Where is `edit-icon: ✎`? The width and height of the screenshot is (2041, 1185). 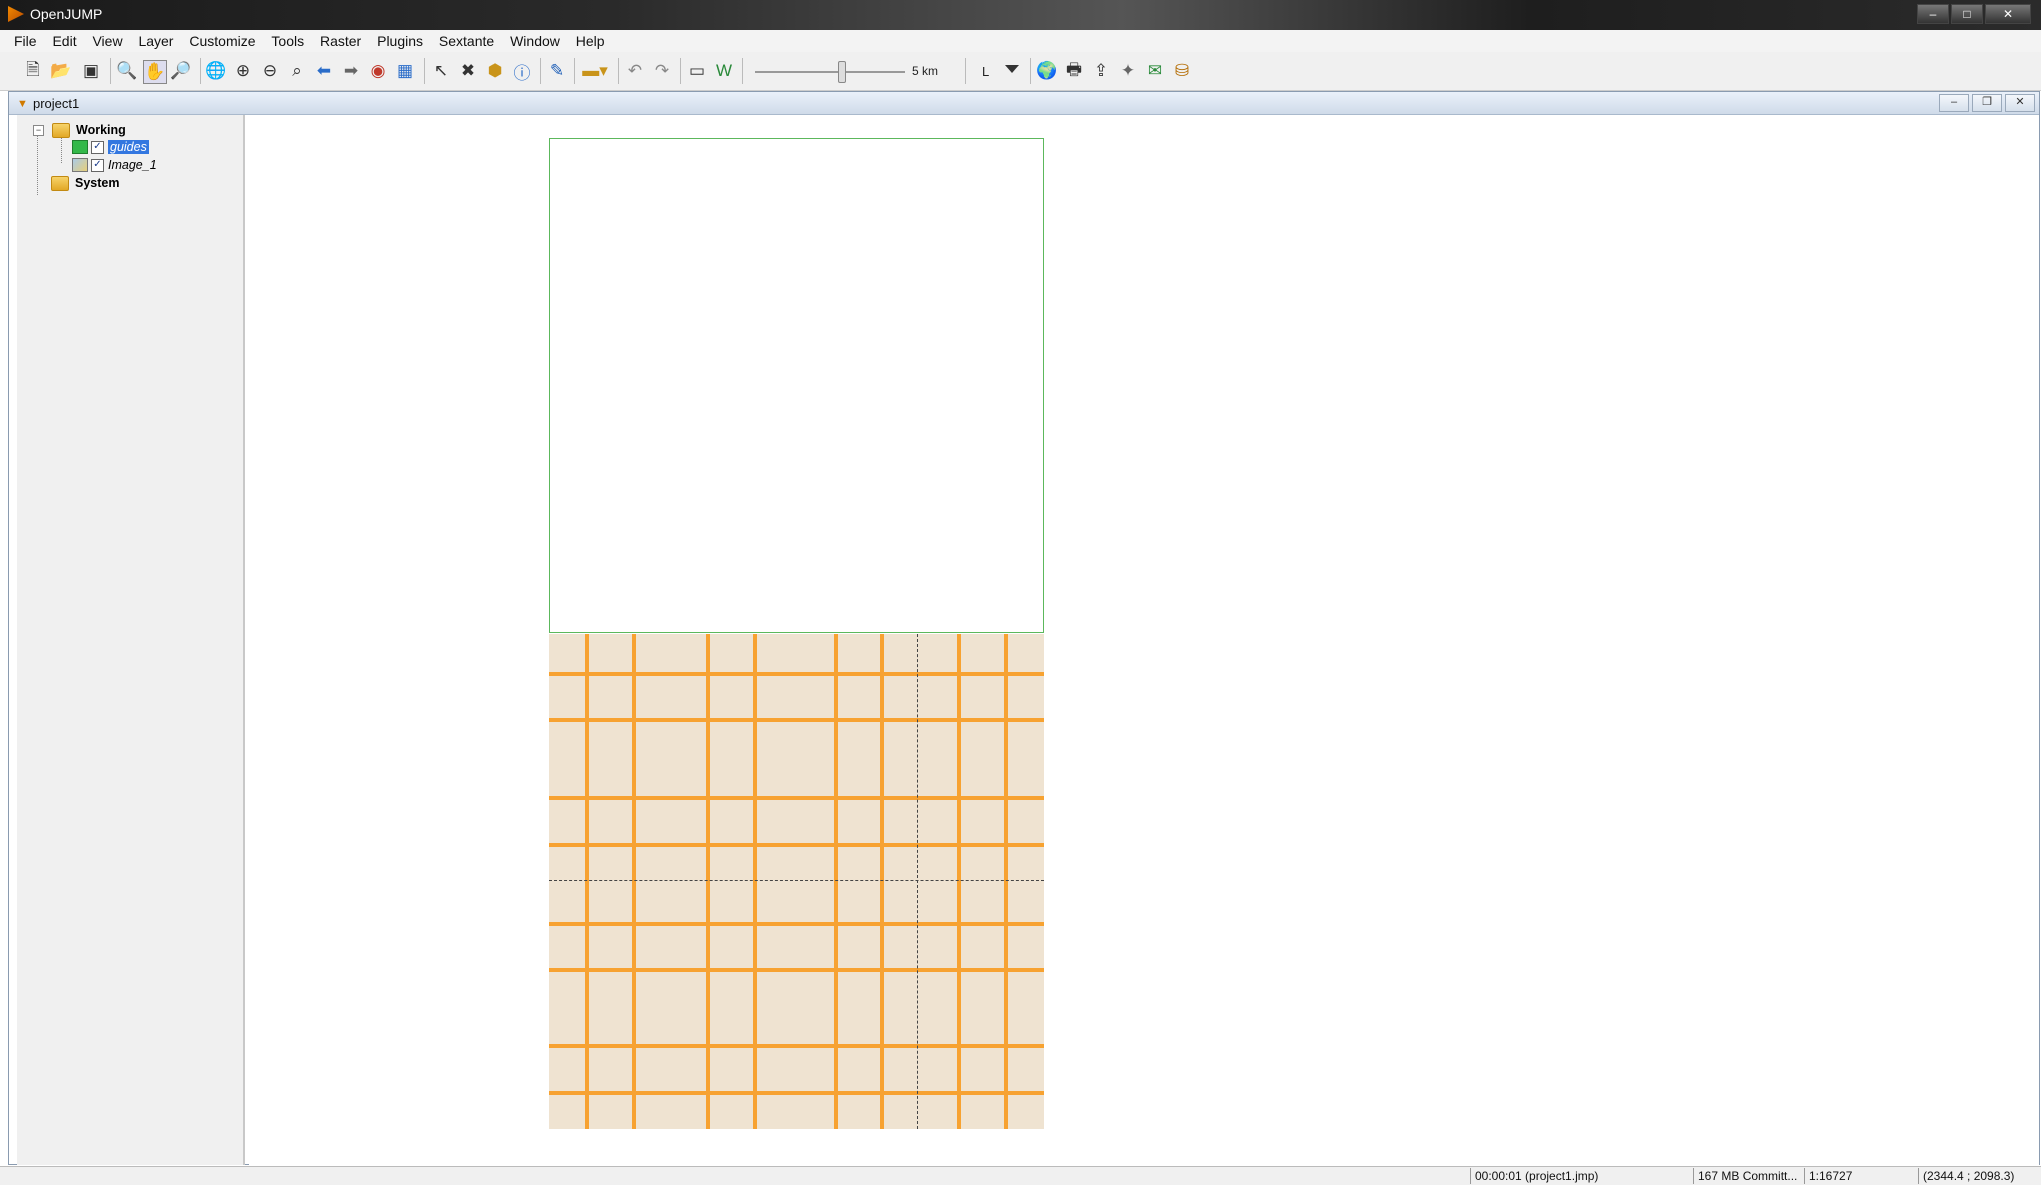
edit-icon: ✎ is located at coordinates (557, 71).